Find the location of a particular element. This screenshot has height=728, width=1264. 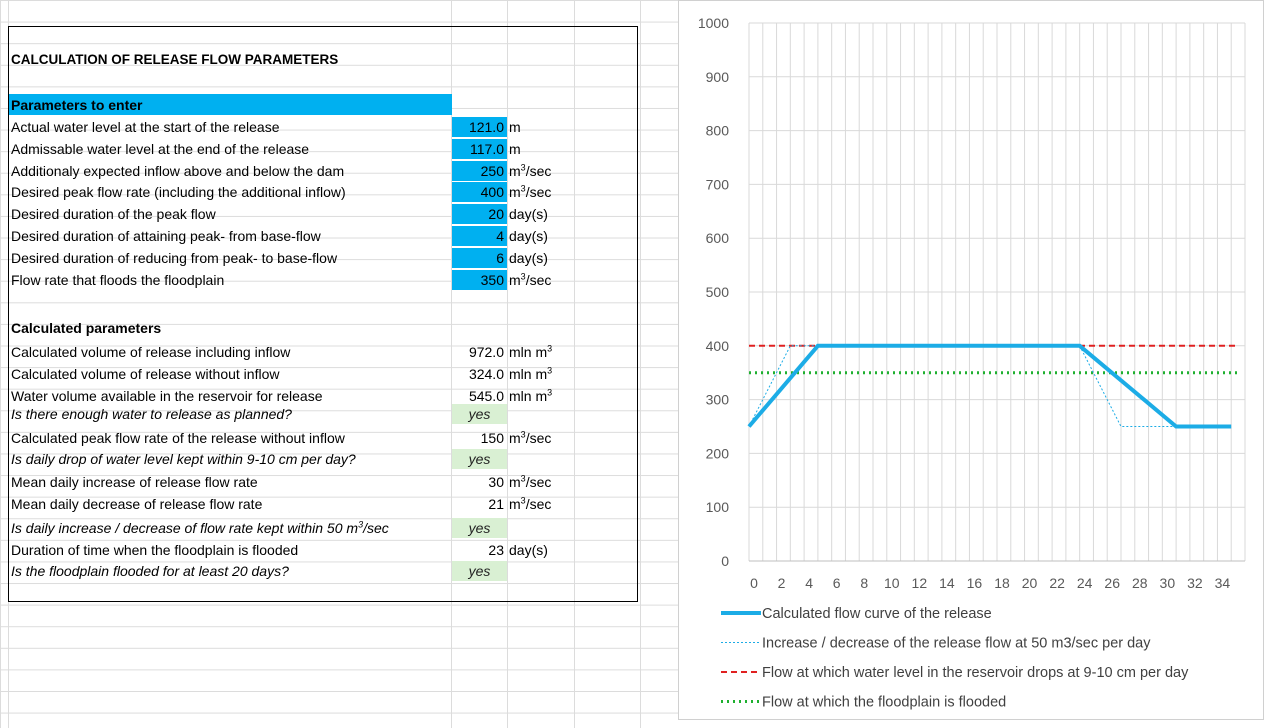

y-tick-label: 0 is located at coordinates (725, 561).